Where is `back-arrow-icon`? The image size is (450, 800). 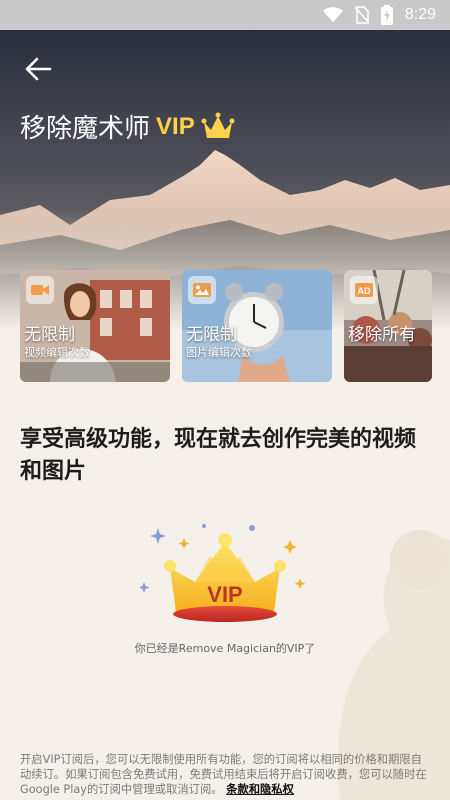
back-arrow-icon is located at coordinates (38, 69).